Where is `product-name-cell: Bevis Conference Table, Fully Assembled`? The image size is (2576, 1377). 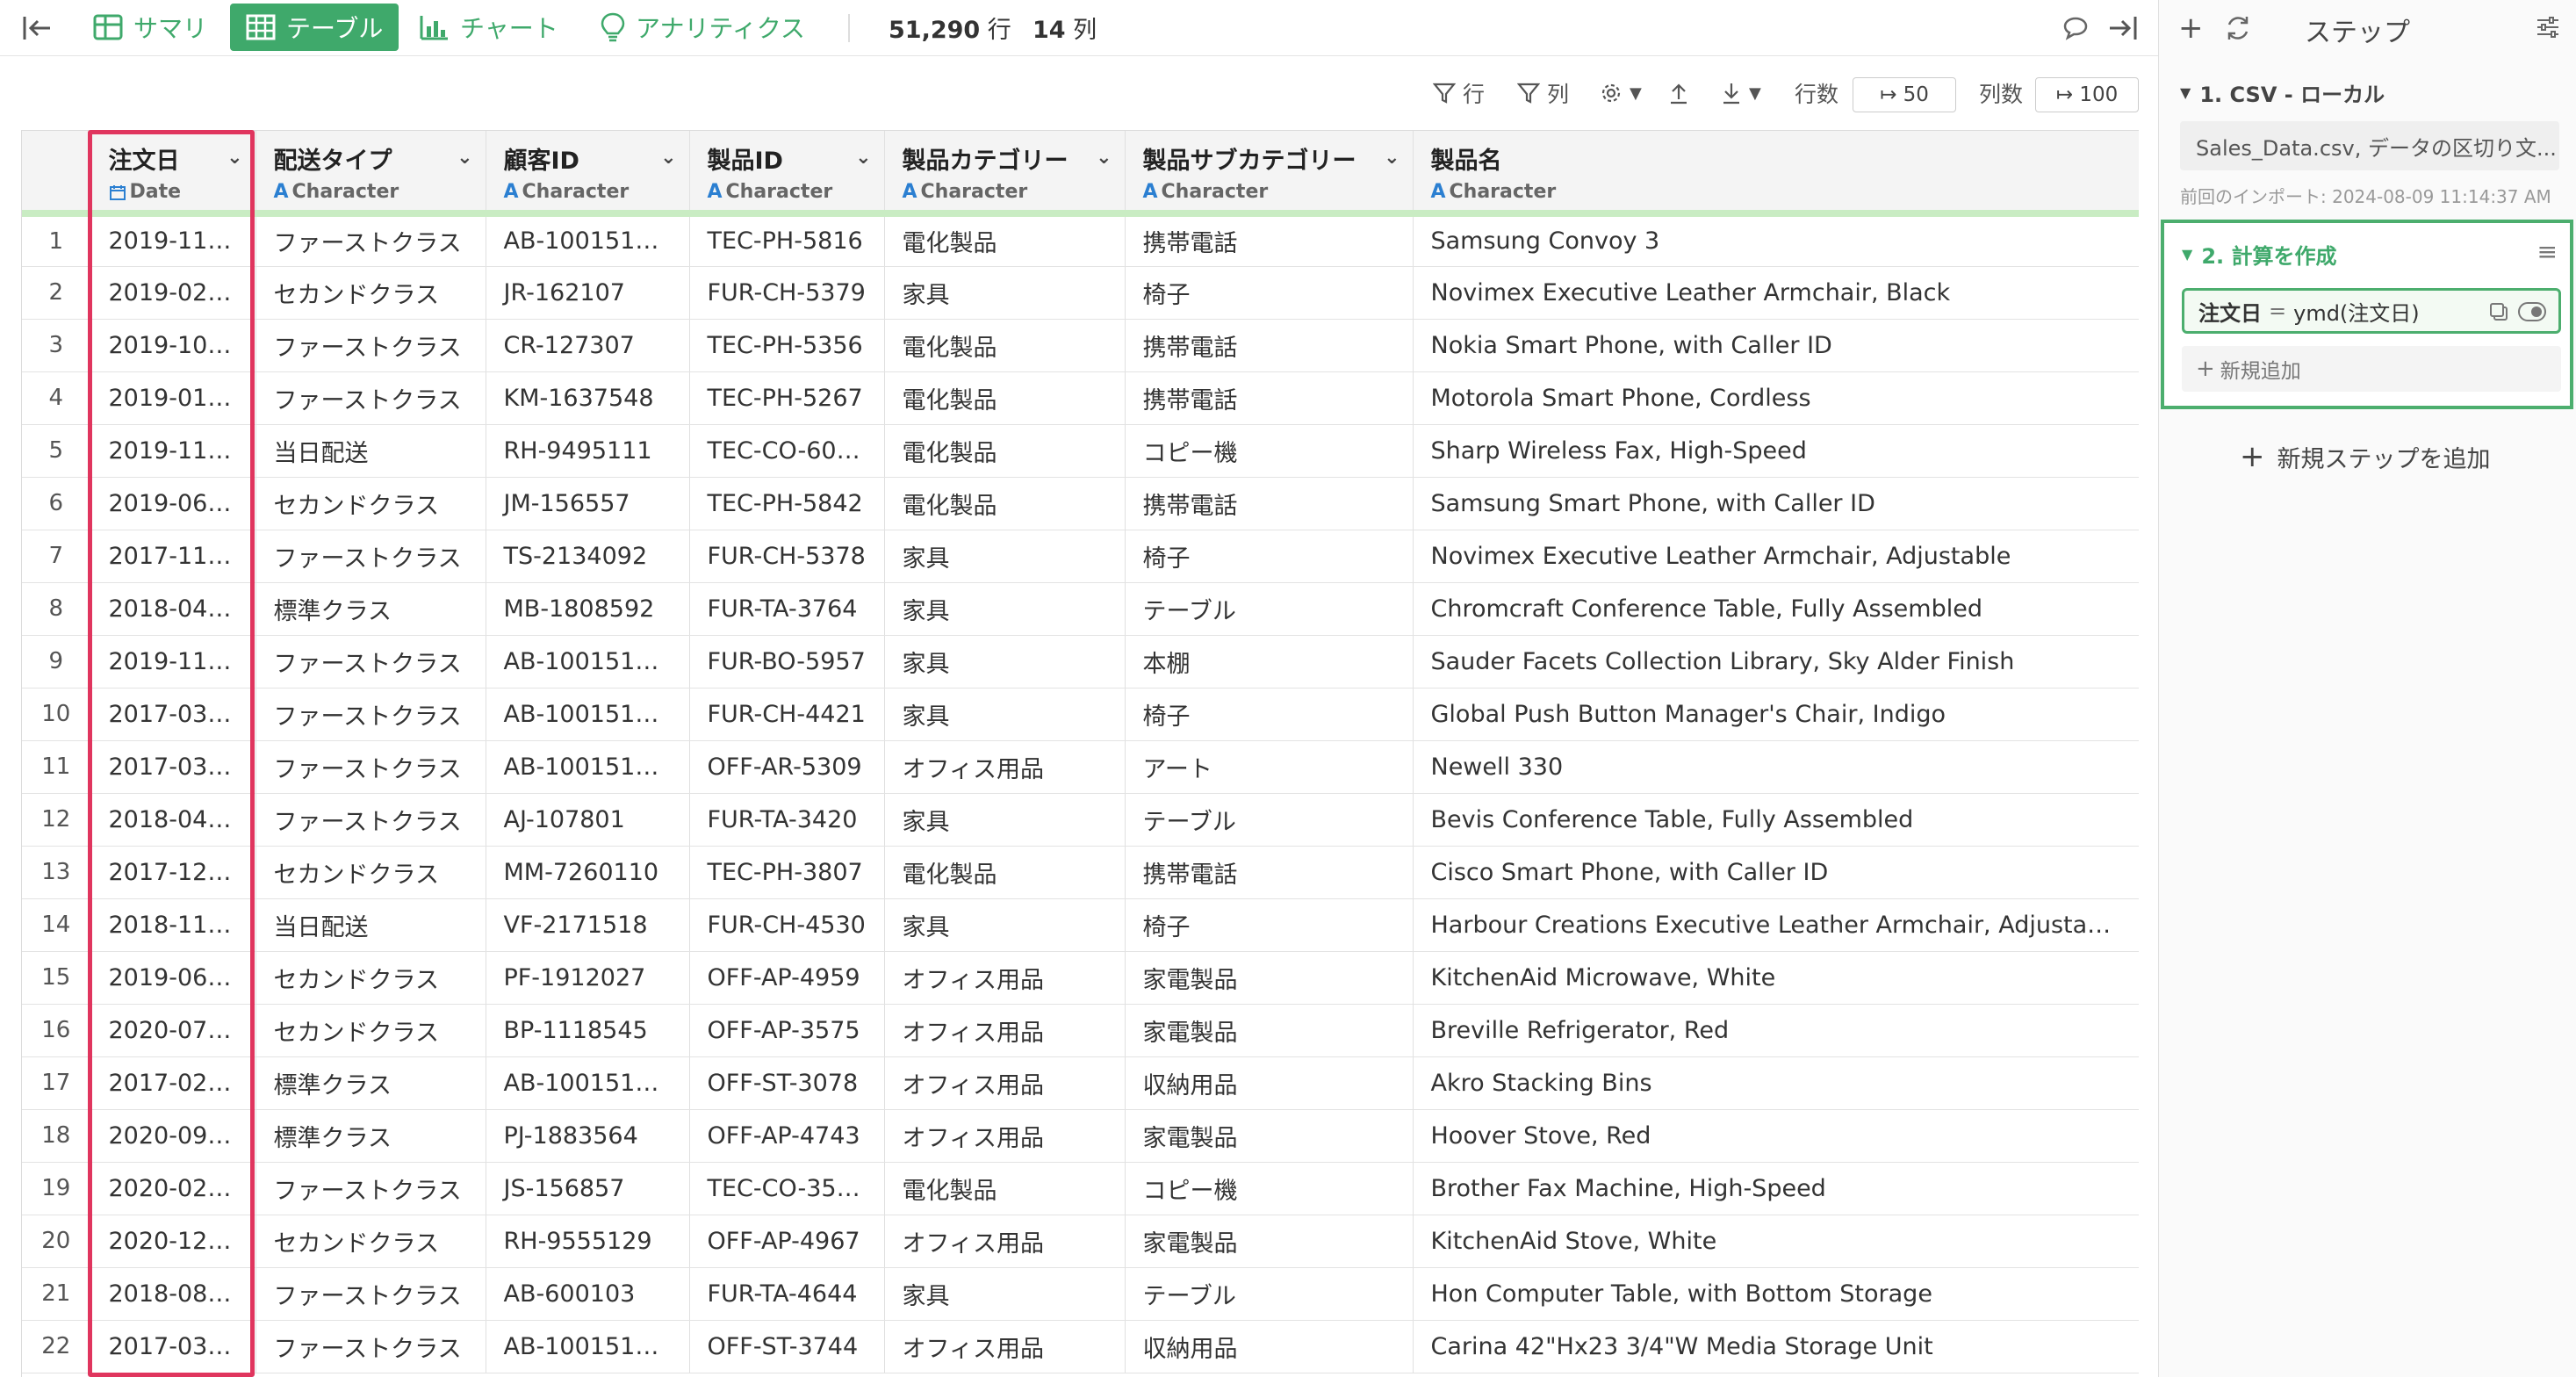
product-name-cell: Bevis Conference Table, Fully Assembled is located at coordinates (1776, 820).